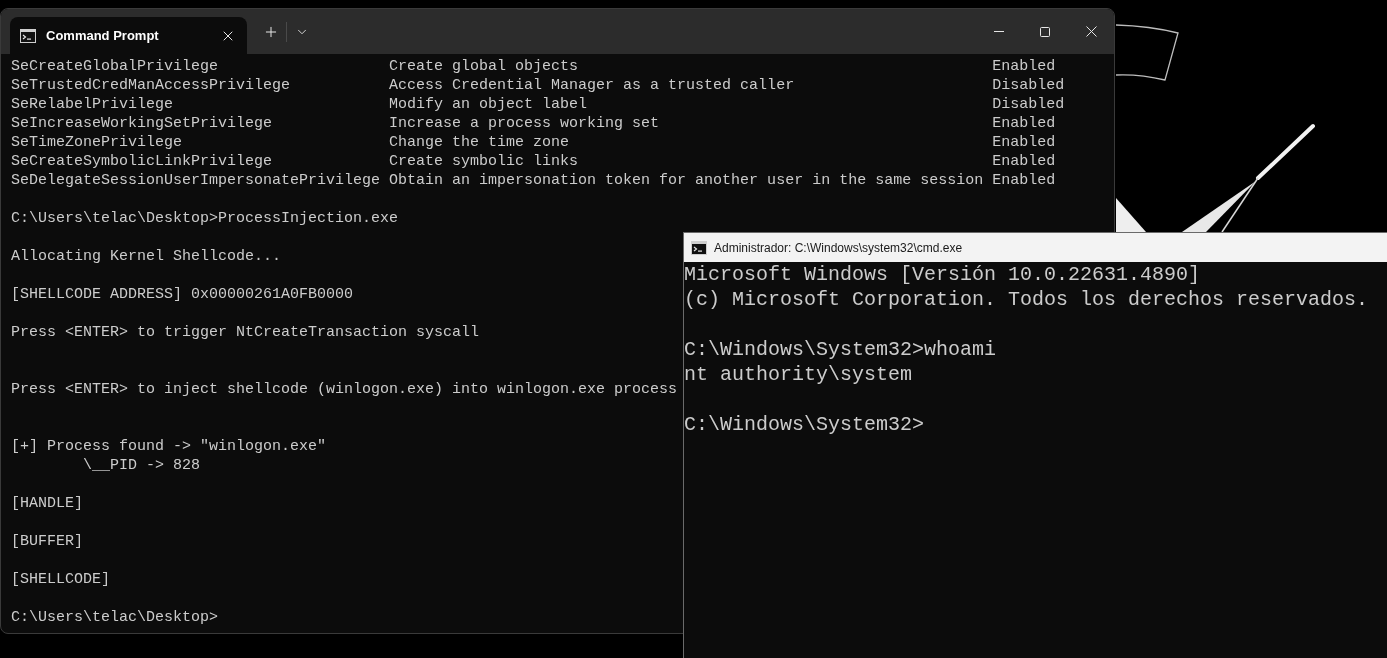 The width and height of the screenshot is (1387, 658). What do you see at coordinates (838, 247) in the screenshot?
I see `window-title: Administrador: C:\Windows\system32\cmd.exe` at bounding box center [838, 247].